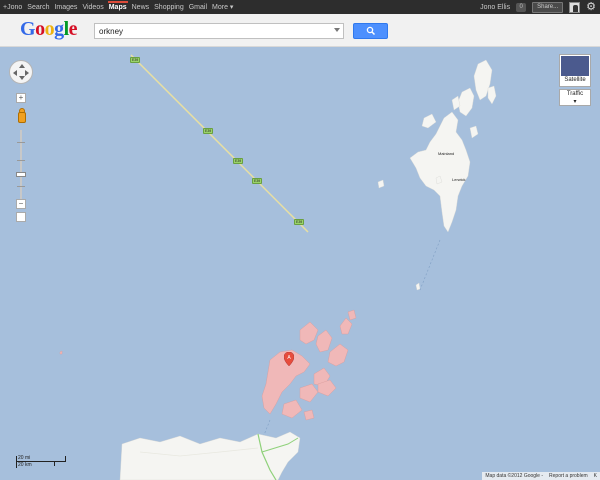  I want to click on nav-images: Images, so click(65, 7).